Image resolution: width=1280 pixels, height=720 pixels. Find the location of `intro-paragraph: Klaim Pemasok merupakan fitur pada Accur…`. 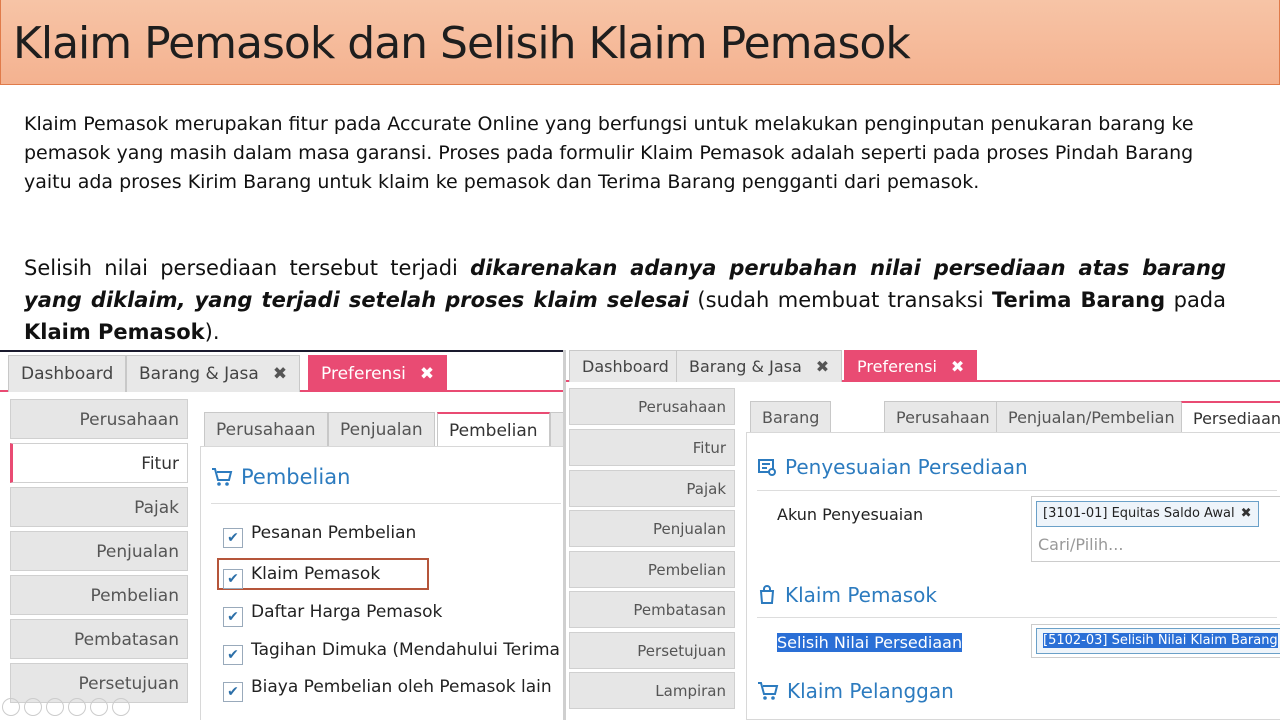

intro-paragraph: Klaim Pemasok merupakan fitur pada Accur… is located at coordinates (609, 153).